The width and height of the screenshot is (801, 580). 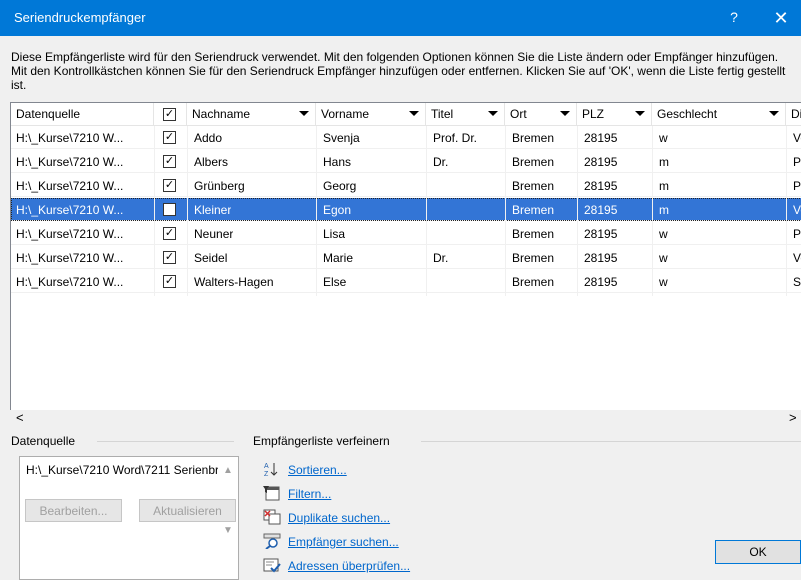 I want to click on column-header-geschlecht: Geschlecht, so click(x=719, y=114).